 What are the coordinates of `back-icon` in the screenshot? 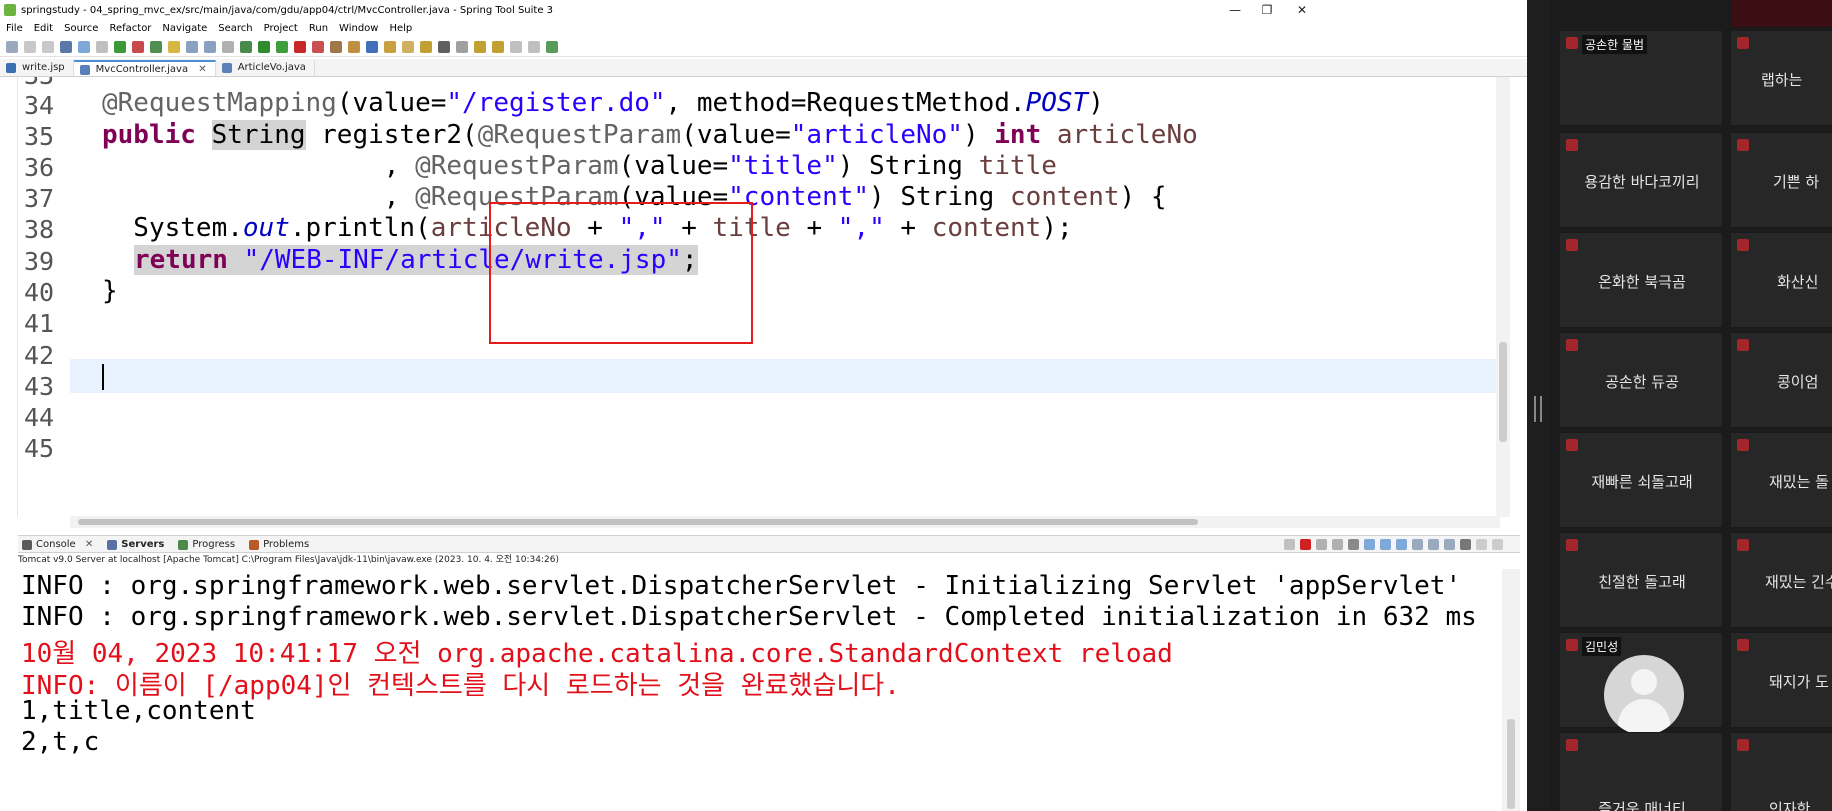 It's located at (516, 46).